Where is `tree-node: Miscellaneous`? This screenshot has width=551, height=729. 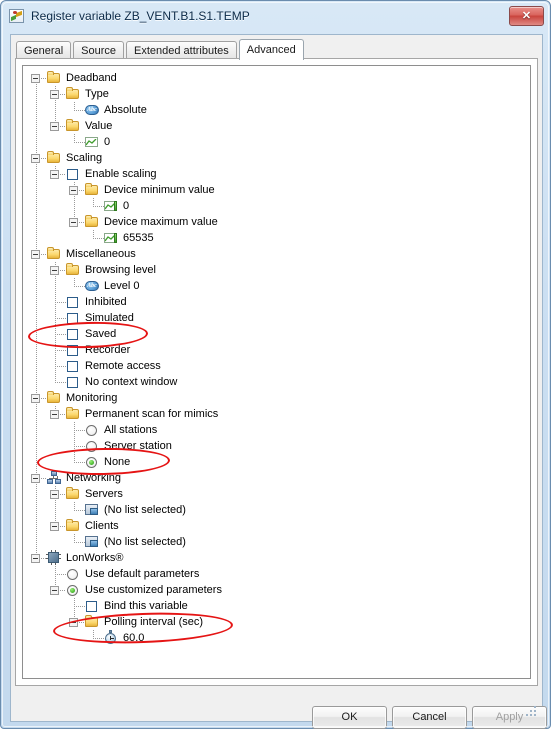 tree-node: Miscellaneous is located at coordinates (278, 254).